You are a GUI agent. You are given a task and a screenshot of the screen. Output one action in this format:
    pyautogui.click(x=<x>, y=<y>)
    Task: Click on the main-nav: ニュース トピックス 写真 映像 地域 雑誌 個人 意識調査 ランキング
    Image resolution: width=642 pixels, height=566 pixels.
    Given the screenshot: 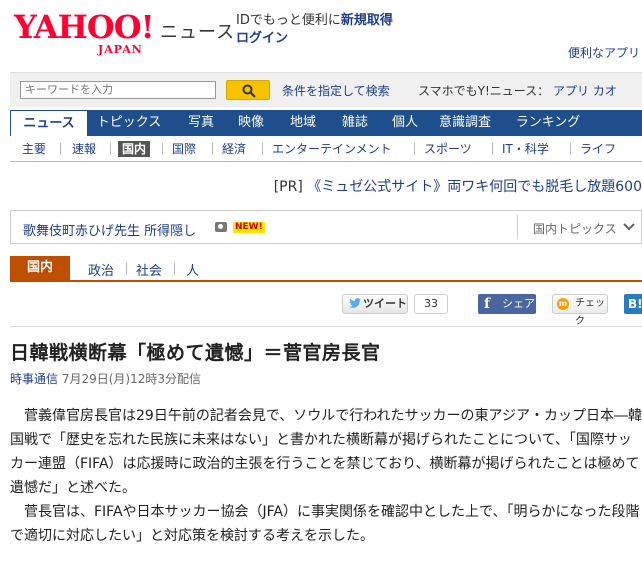 What is the action you would take?
    pyautogui.click(x=326, y=123)
    